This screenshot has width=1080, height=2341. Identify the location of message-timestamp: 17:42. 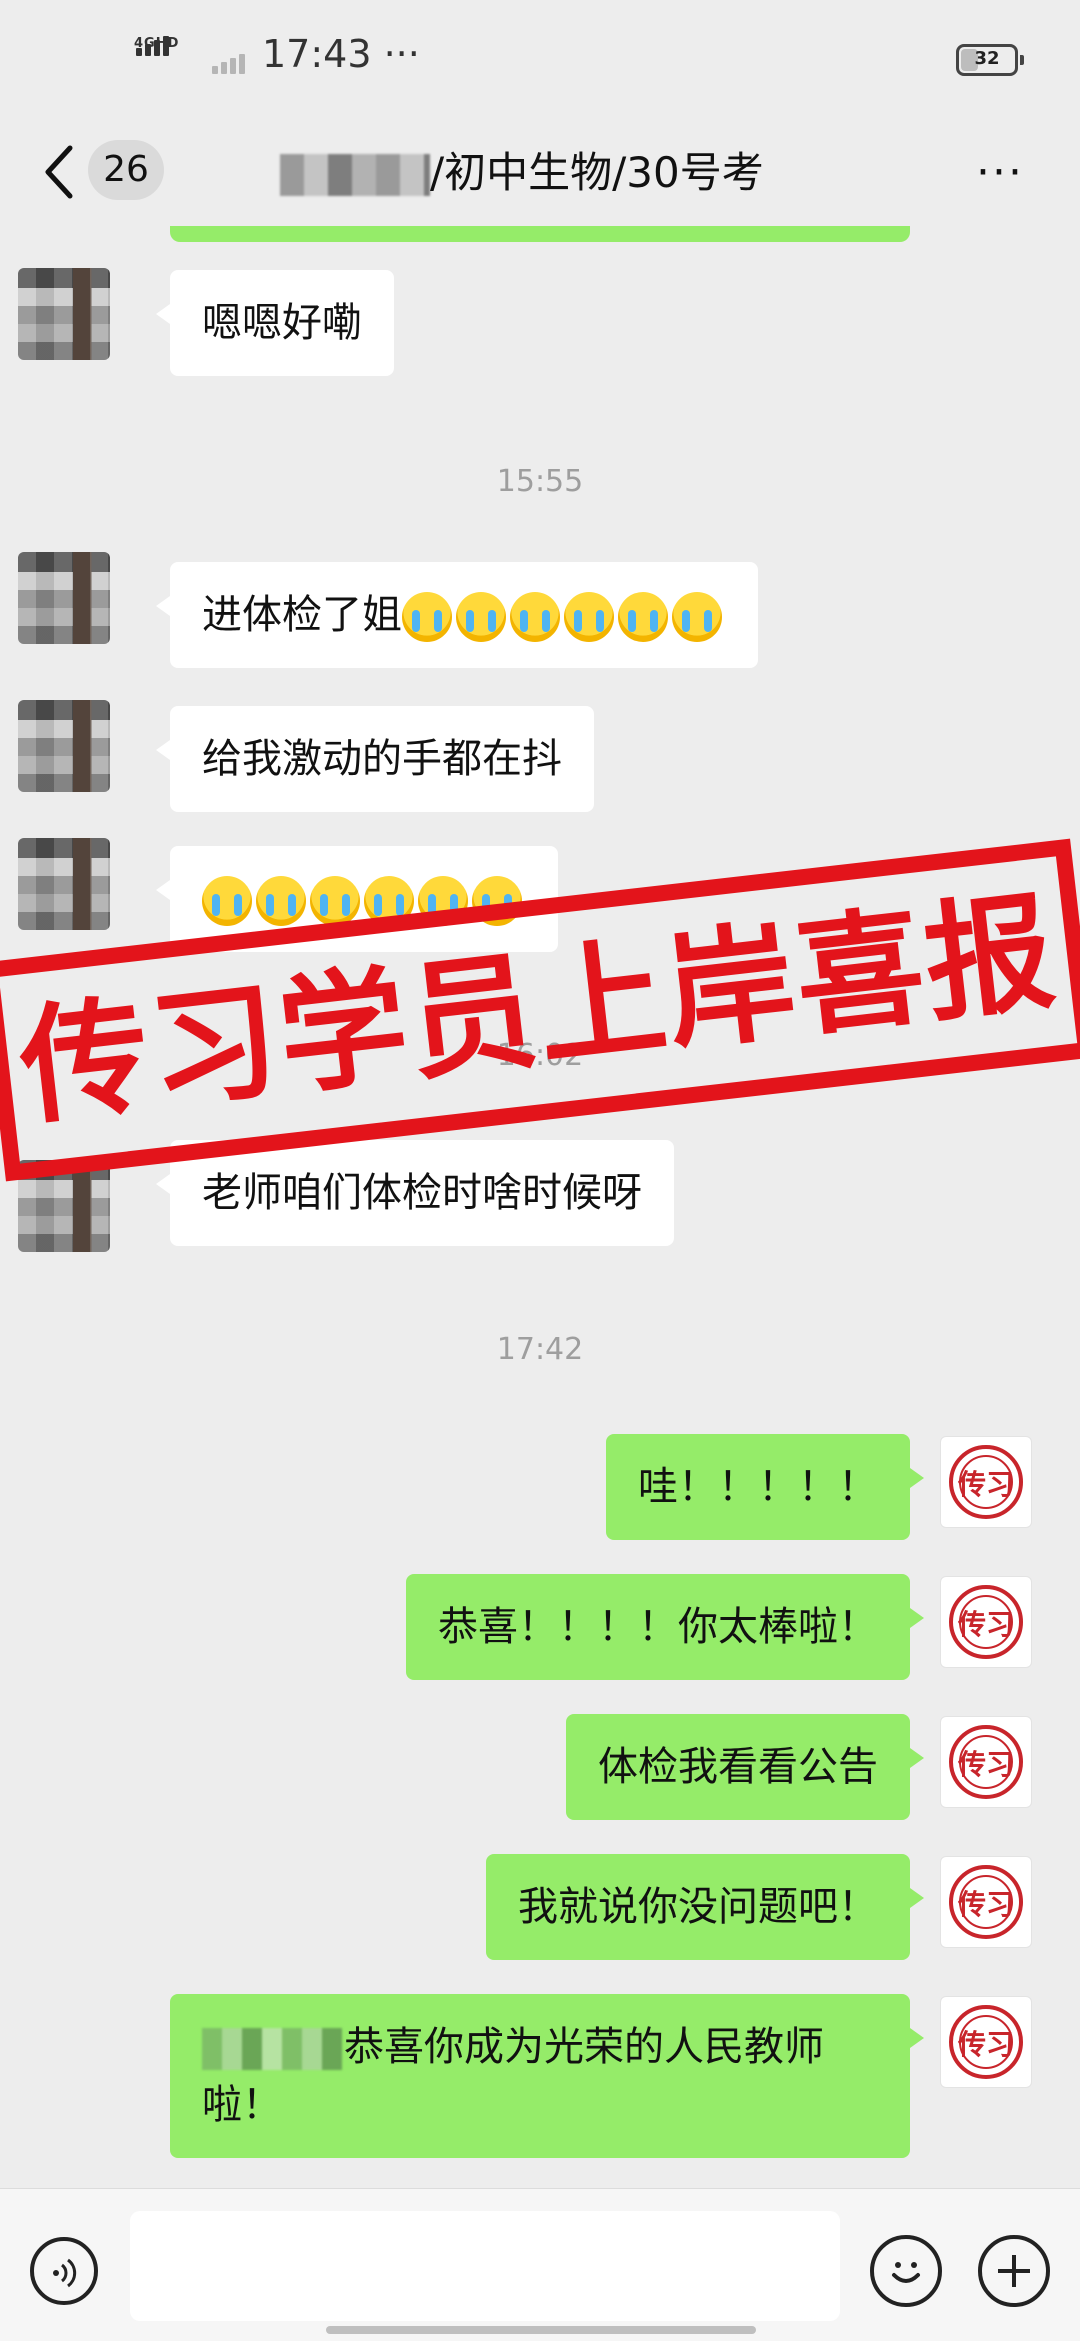
(540, 1349).